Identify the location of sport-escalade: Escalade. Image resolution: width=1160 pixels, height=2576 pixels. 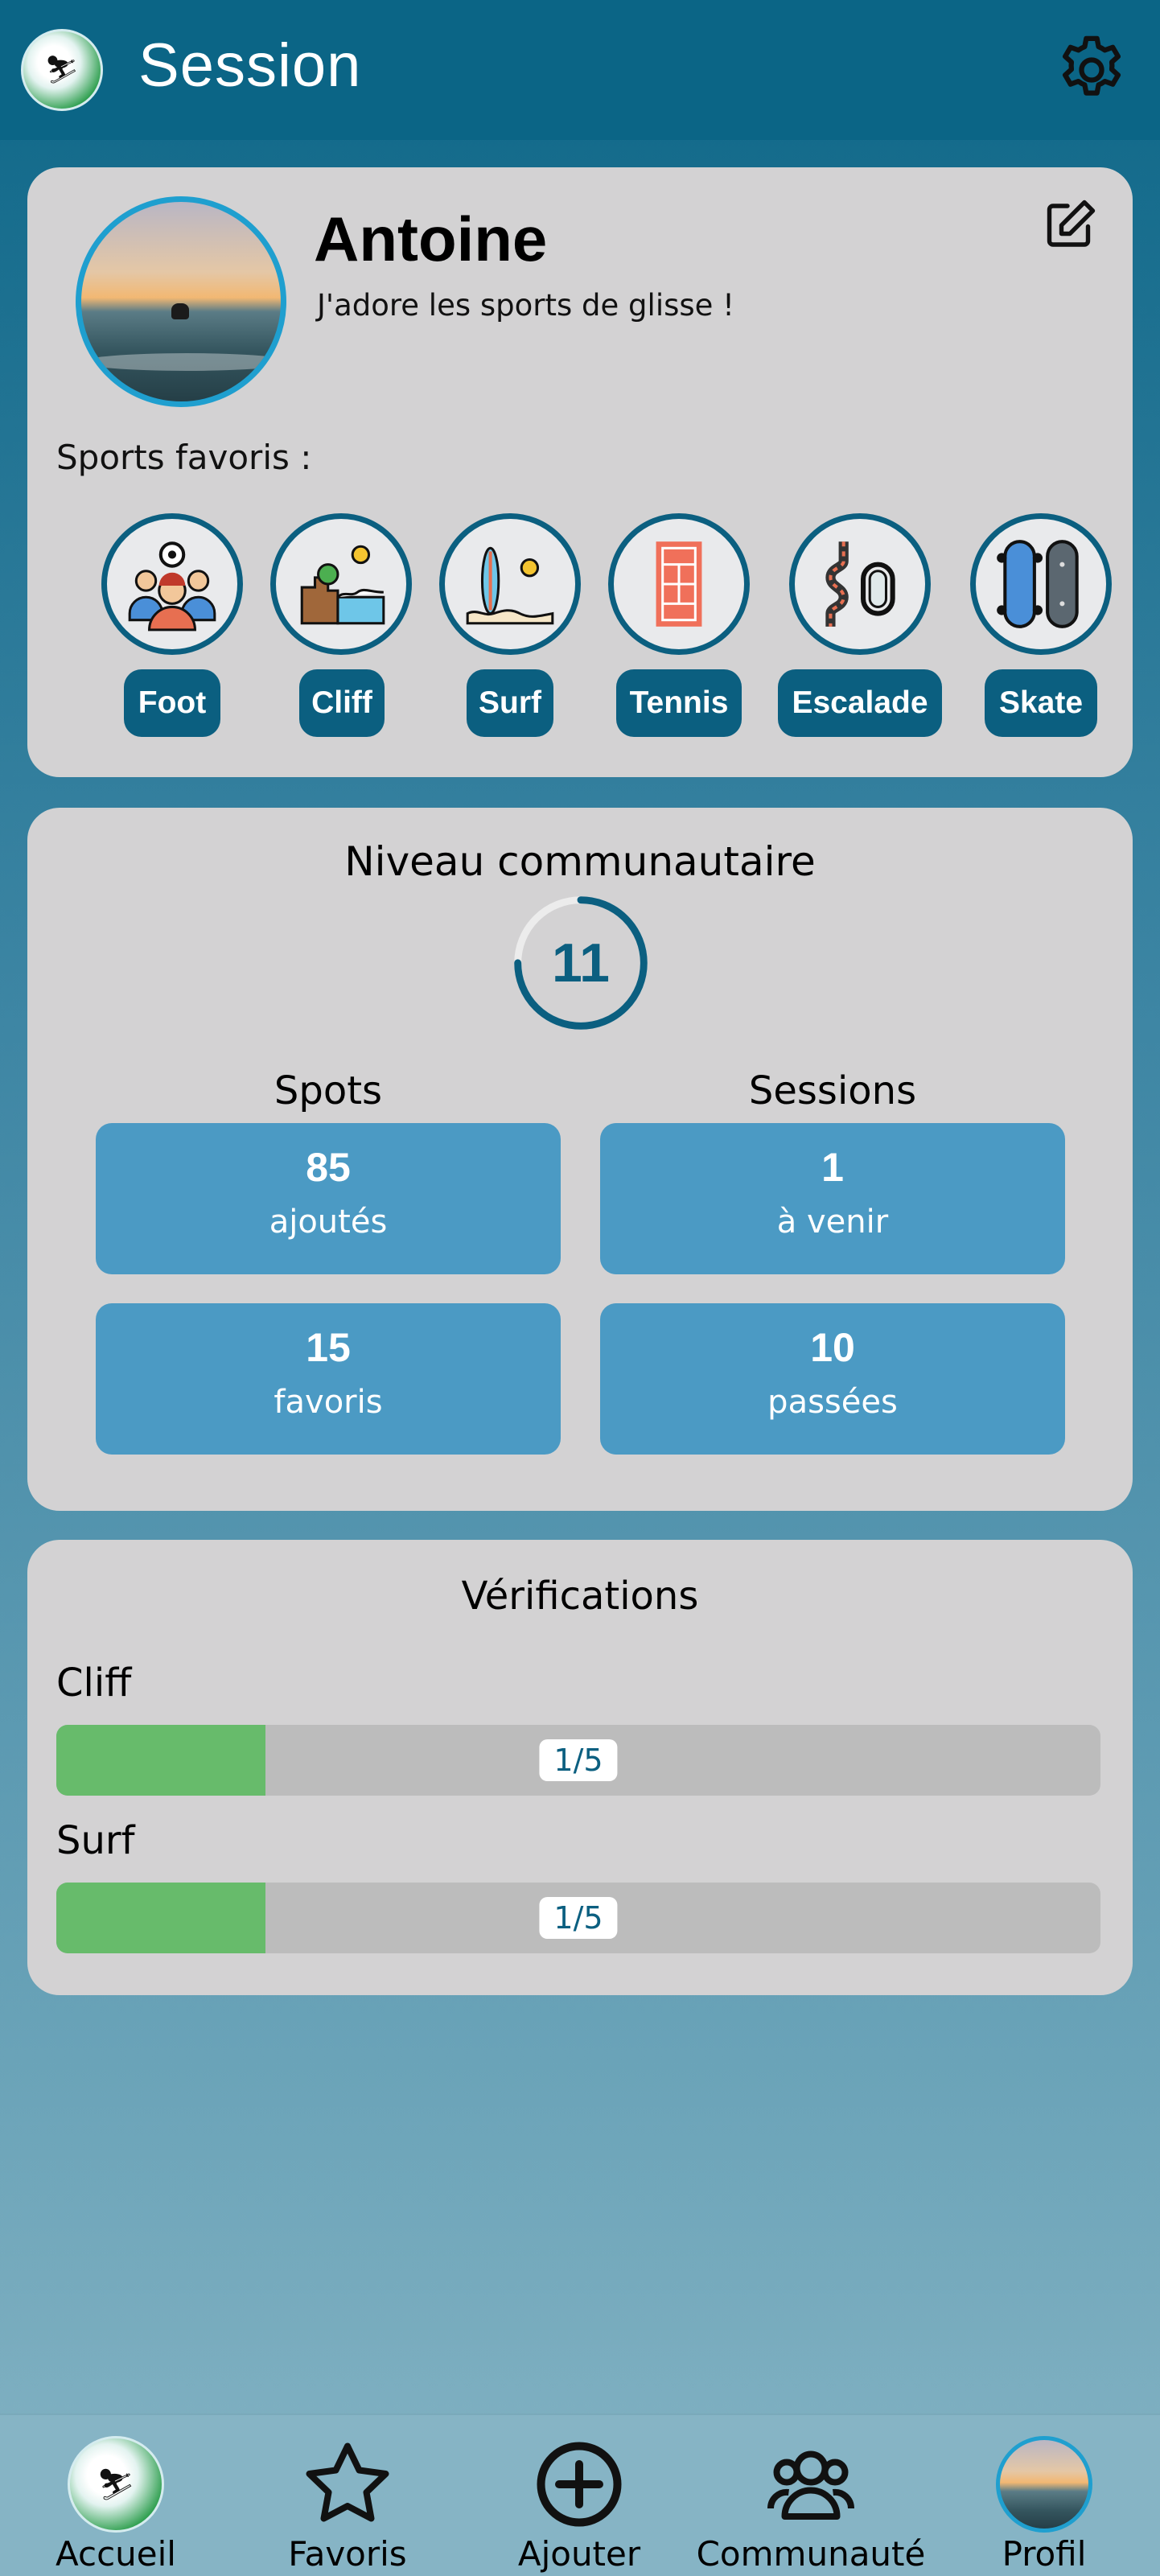
(859, 634).